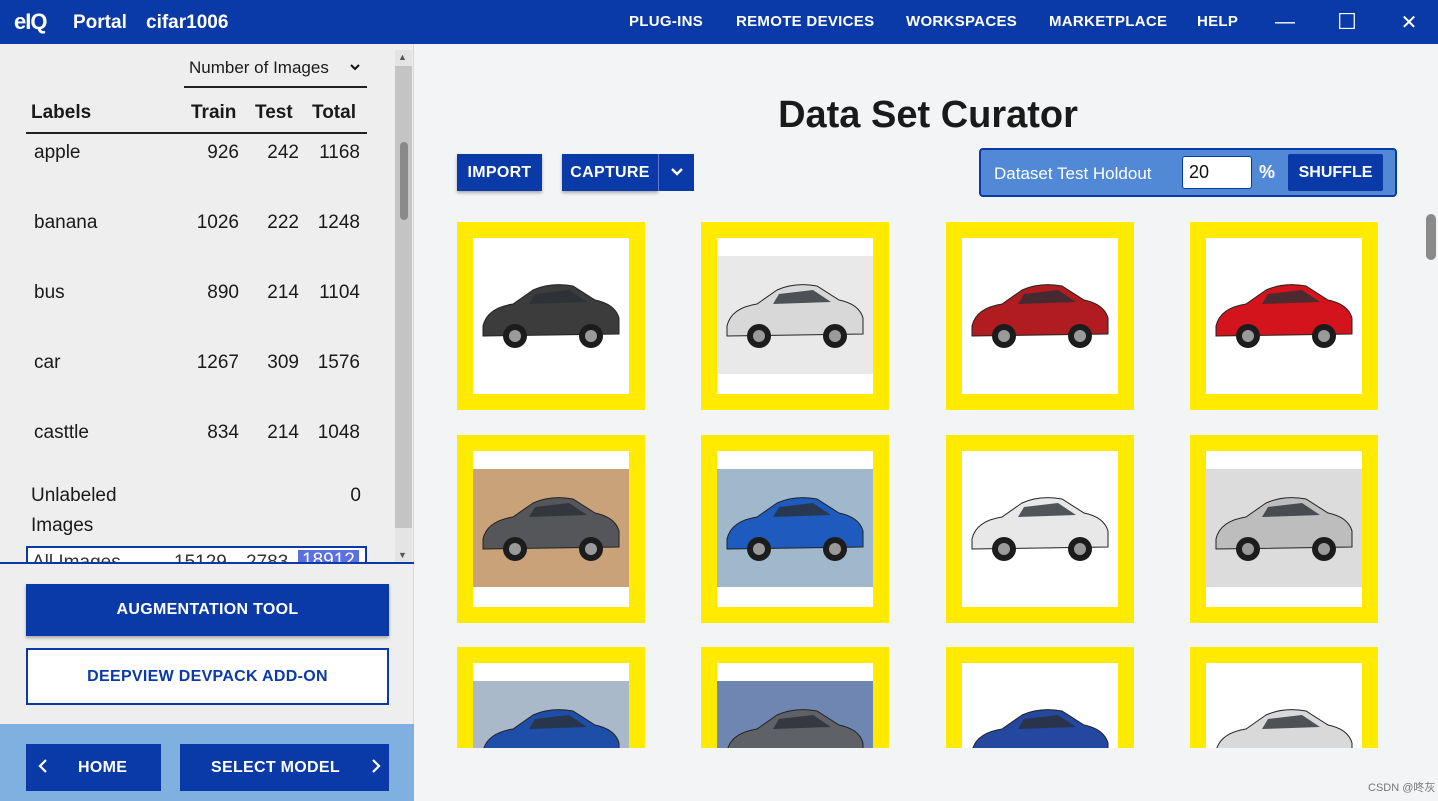 The height and width of the screenshot is (801, 1438). What do you see at coordinates (1402, 788) in the screenshot?
I see `watermark: CSDN @咚灰` at bounding box center [1402, 788].